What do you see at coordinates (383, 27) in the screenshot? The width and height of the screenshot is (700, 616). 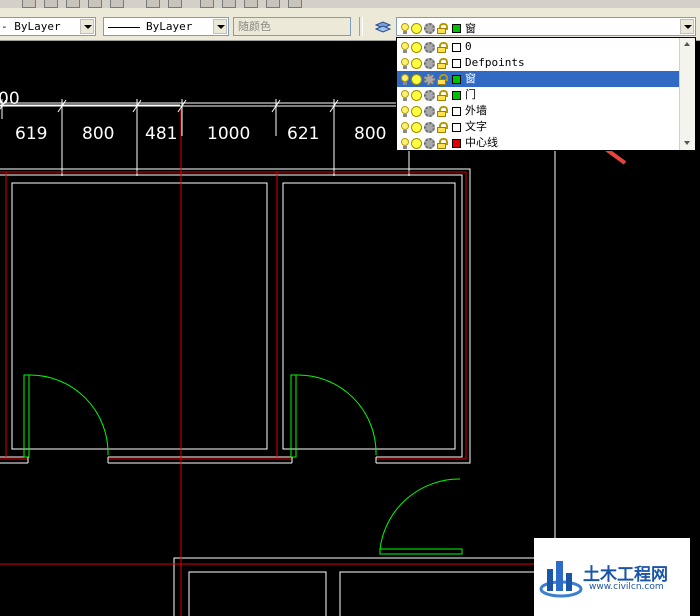 I see `layer-manager-icon` at bounding box center [383, 27].